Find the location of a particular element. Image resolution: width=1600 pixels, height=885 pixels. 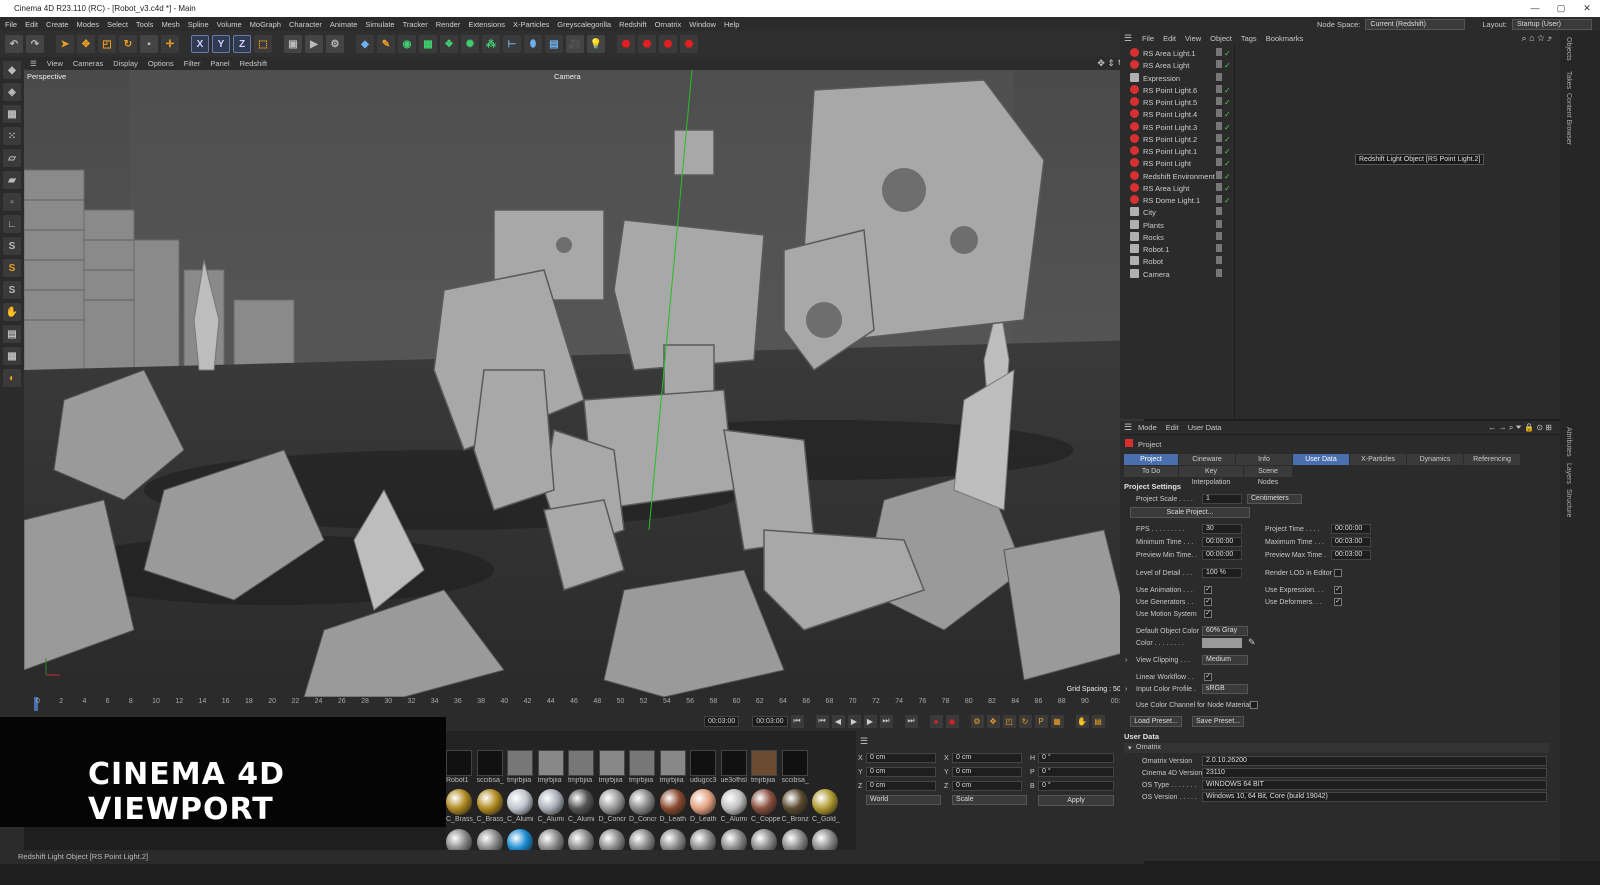

layout-select: Startup (User) is located at coordinates (1552, 24).